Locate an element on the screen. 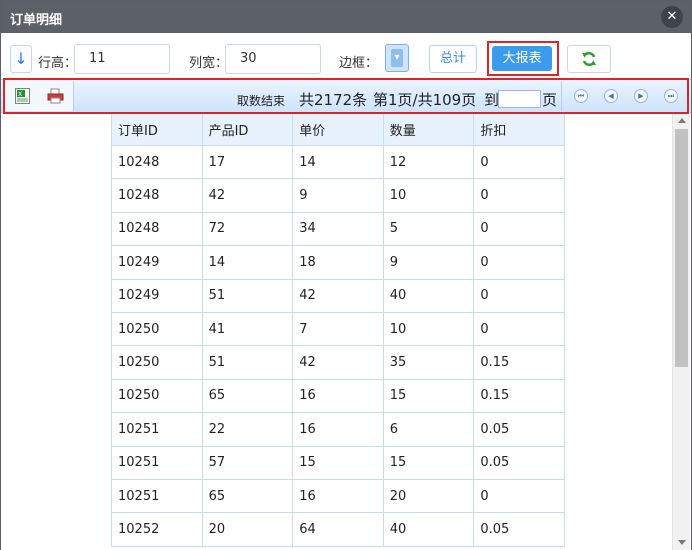  chevron-down-icon: ▾ is located at coordinates (397, 58).